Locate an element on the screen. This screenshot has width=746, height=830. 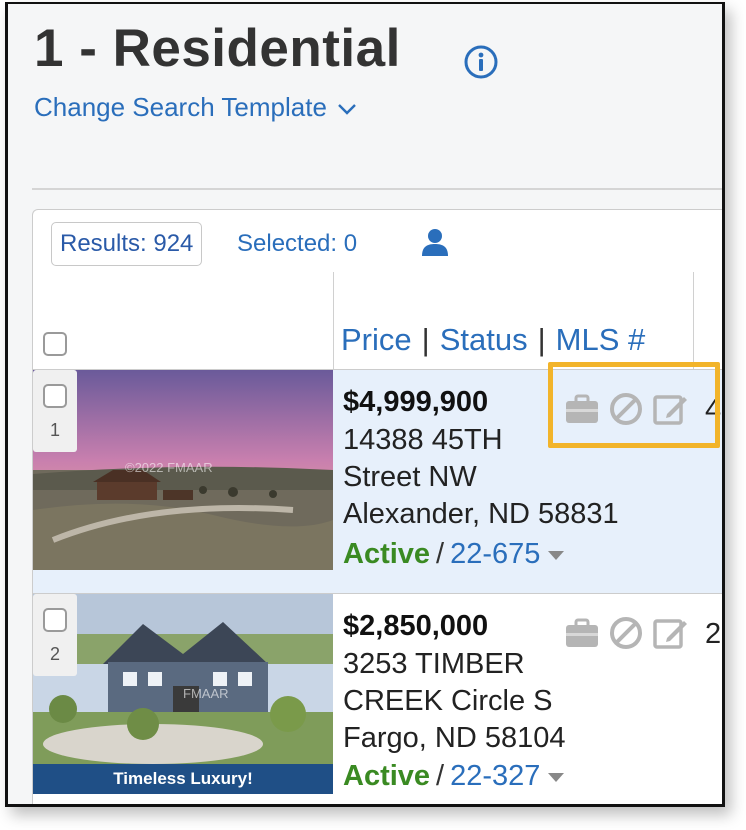
sort-links: Price | Status | MLS # is located at coordinates (493, 340).